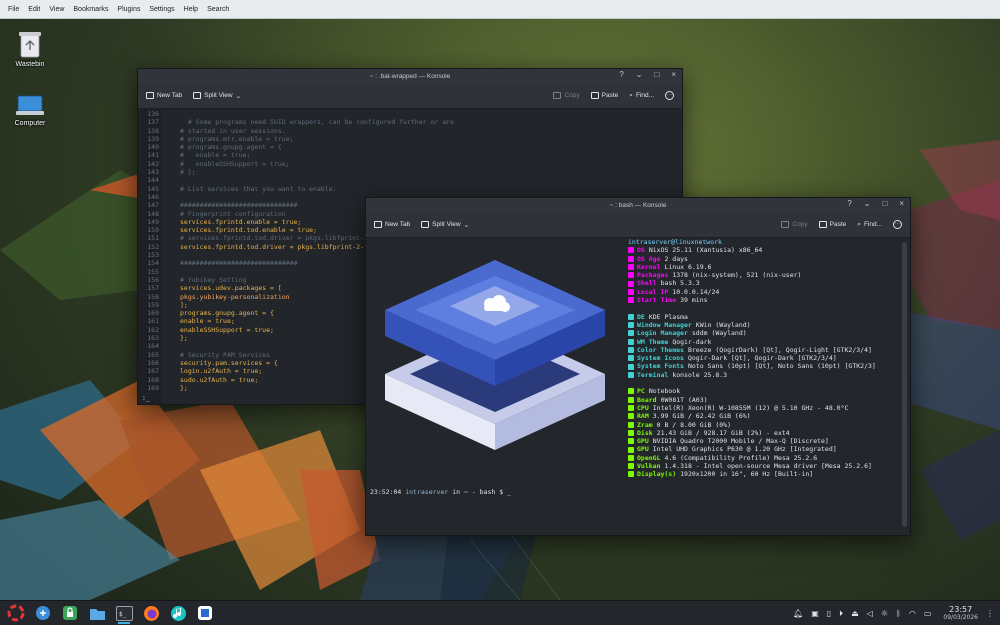  I want to click on music-player-icon, so click(178, 613).